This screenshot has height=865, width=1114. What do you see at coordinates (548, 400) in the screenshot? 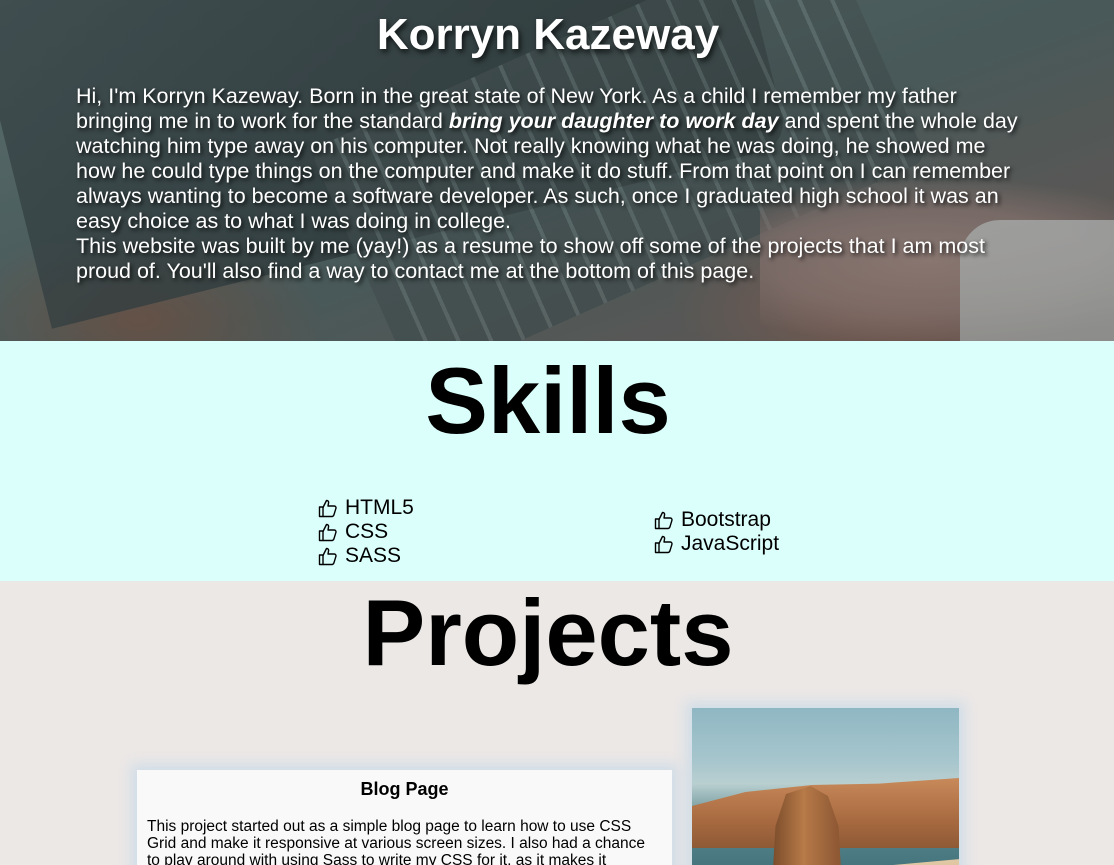
I see `skills-heading: Skills` at bounding box center [548, 400].